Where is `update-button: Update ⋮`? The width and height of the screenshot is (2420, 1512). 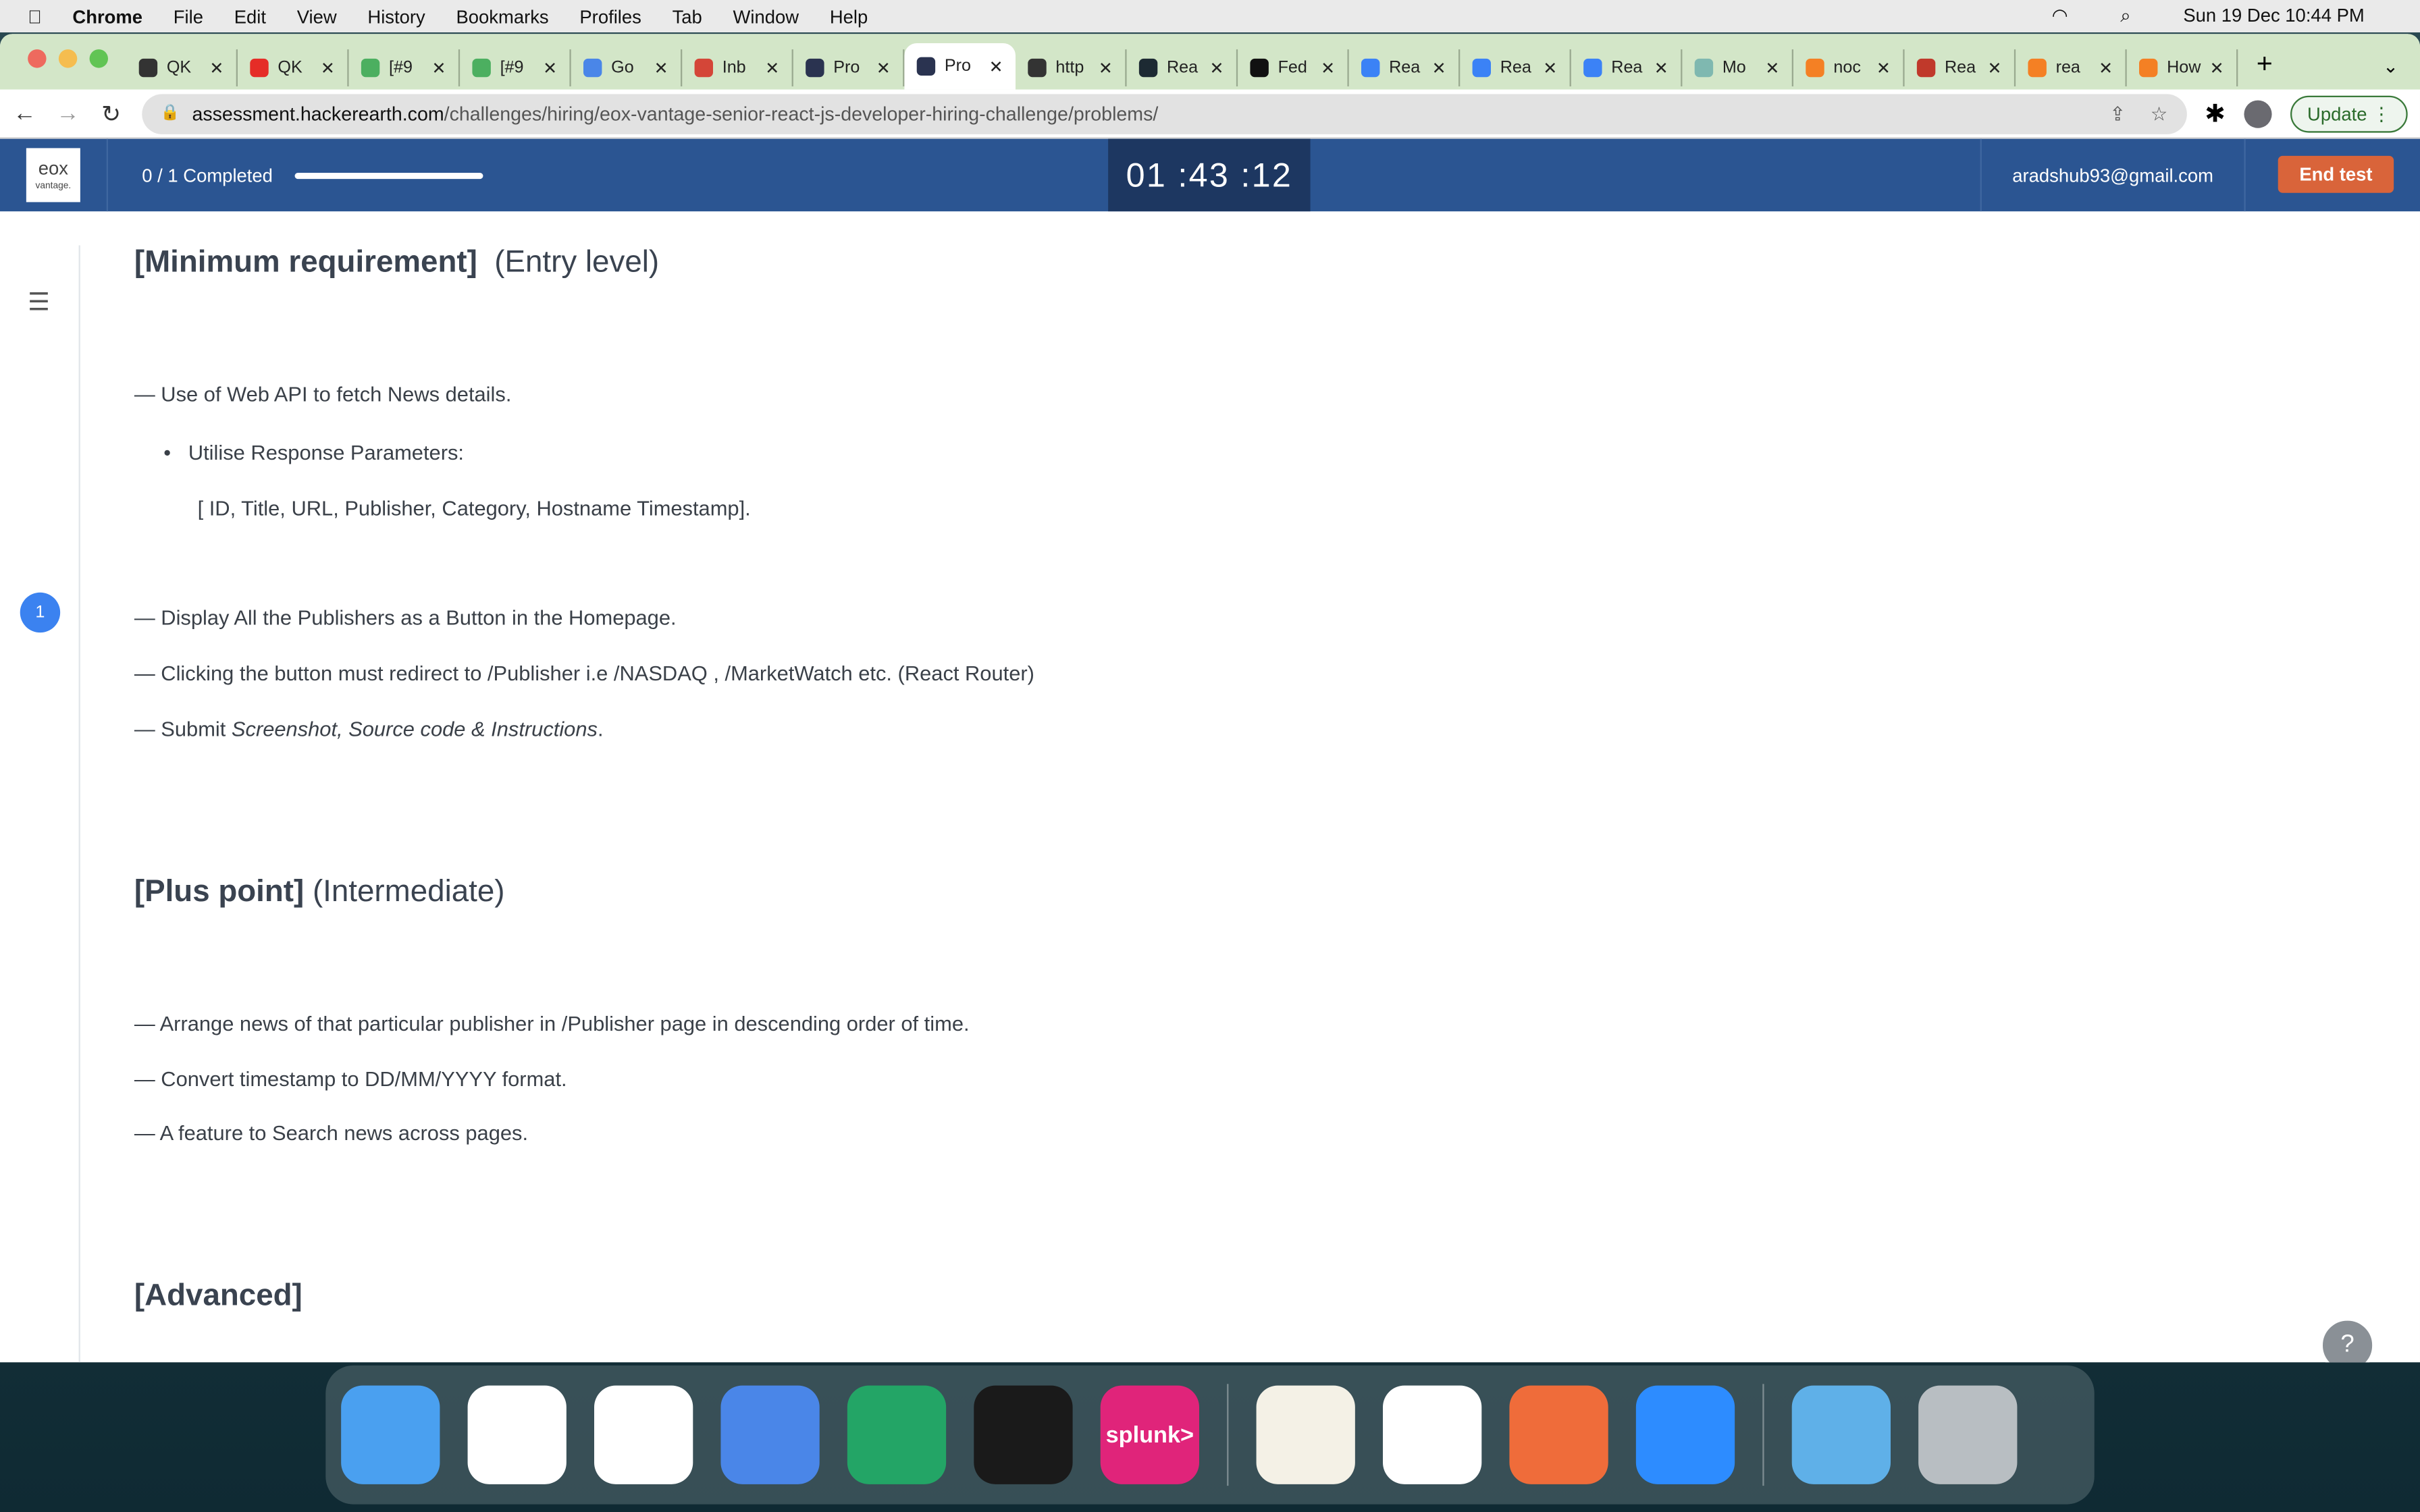
update-button: Update ⋮ is located at coordinates (2349, 113).